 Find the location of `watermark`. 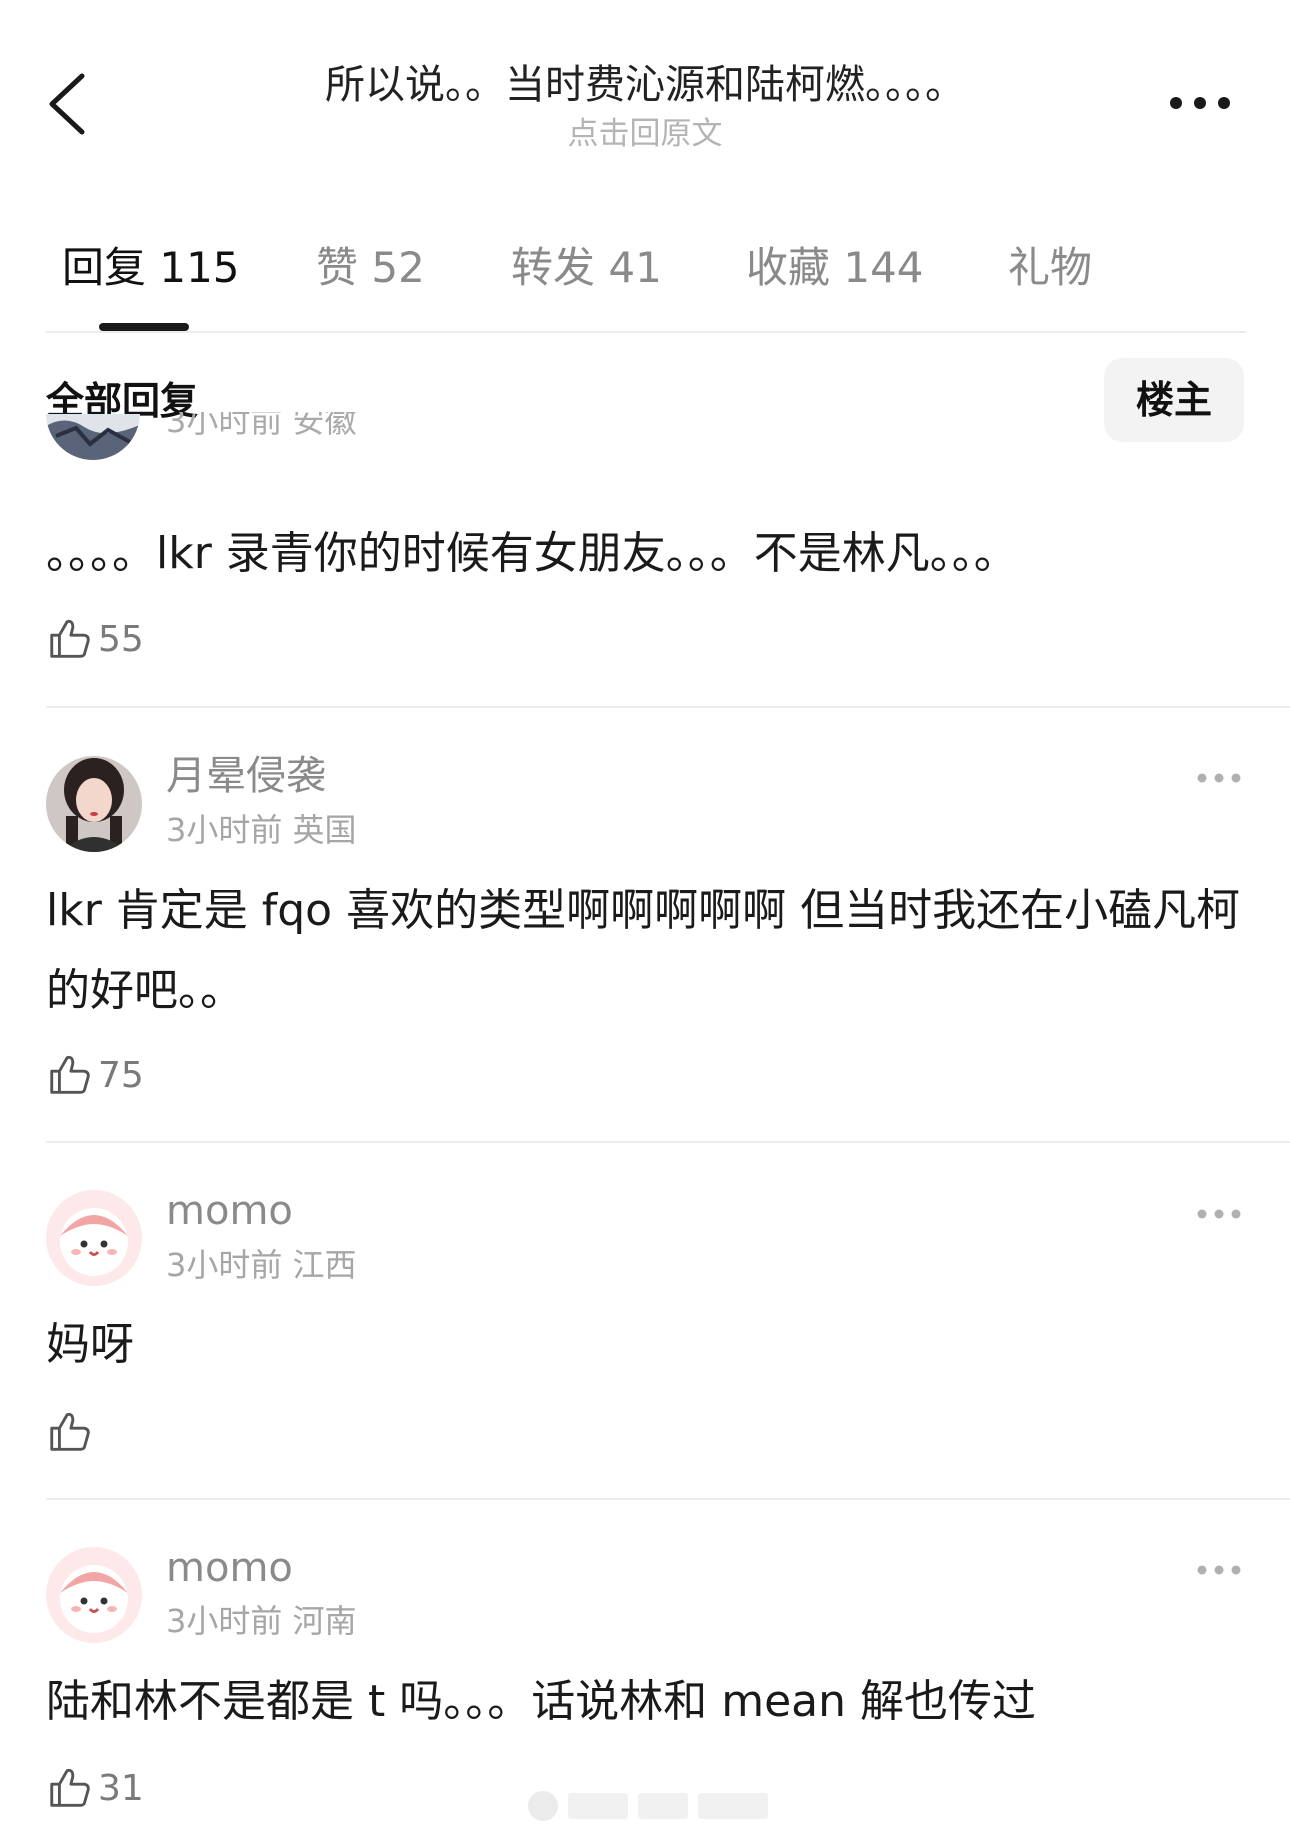

watermark is located at coordinates (648, 1806).